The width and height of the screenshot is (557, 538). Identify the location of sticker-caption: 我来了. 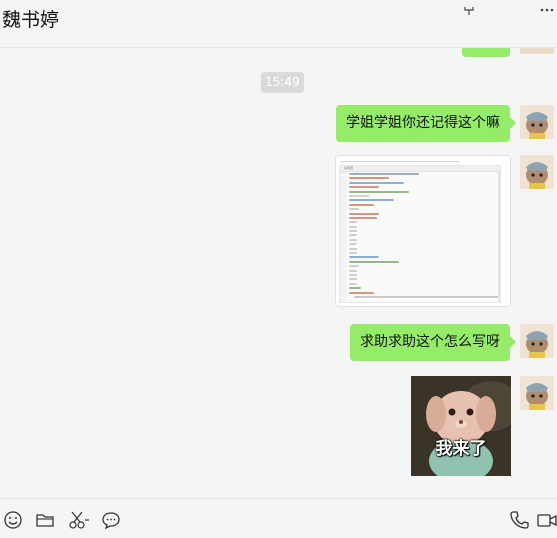
(461, 449).